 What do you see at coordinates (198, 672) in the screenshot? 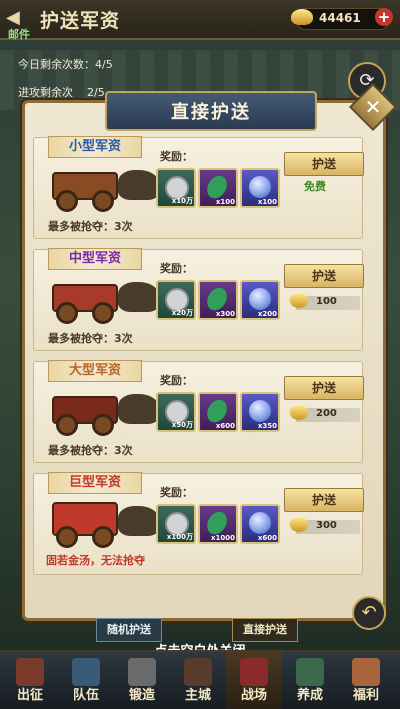
I see `city-icon` at bounding box center [198, 672].